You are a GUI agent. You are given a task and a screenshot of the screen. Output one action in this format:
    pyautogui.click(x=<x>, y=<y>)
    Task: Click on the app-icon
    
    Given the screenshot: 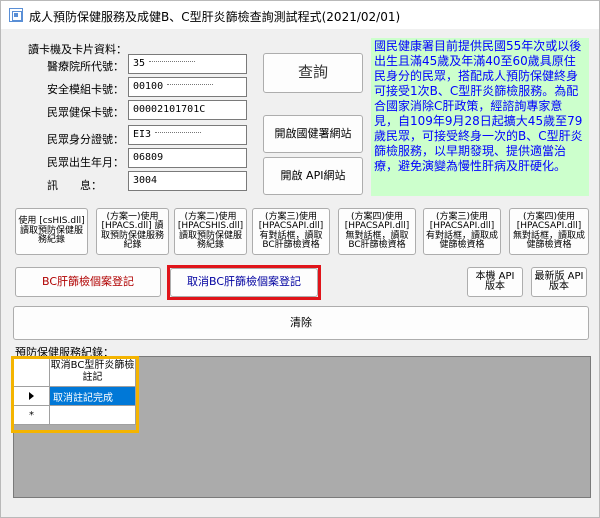 What is the action you would take?
    pyautogui.click(x=16, y=15)
    